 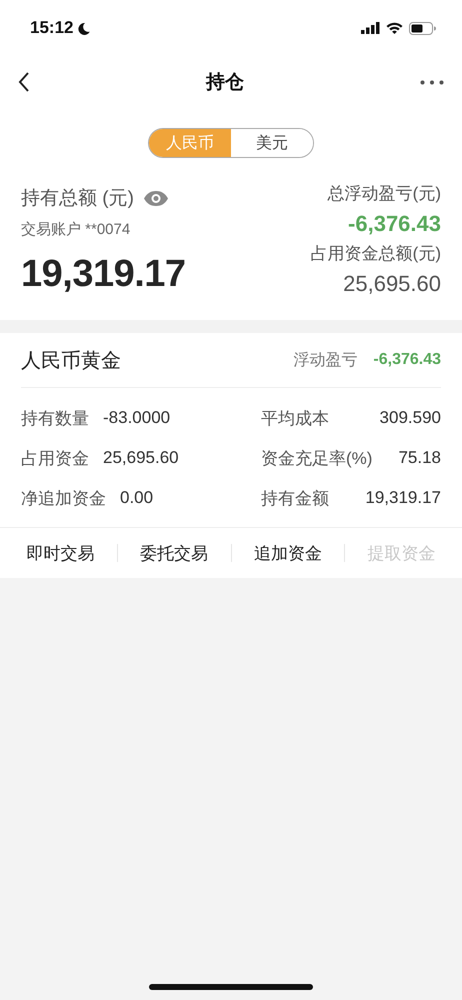 I want to click on wifi-icon, so click(x=394, y=28).